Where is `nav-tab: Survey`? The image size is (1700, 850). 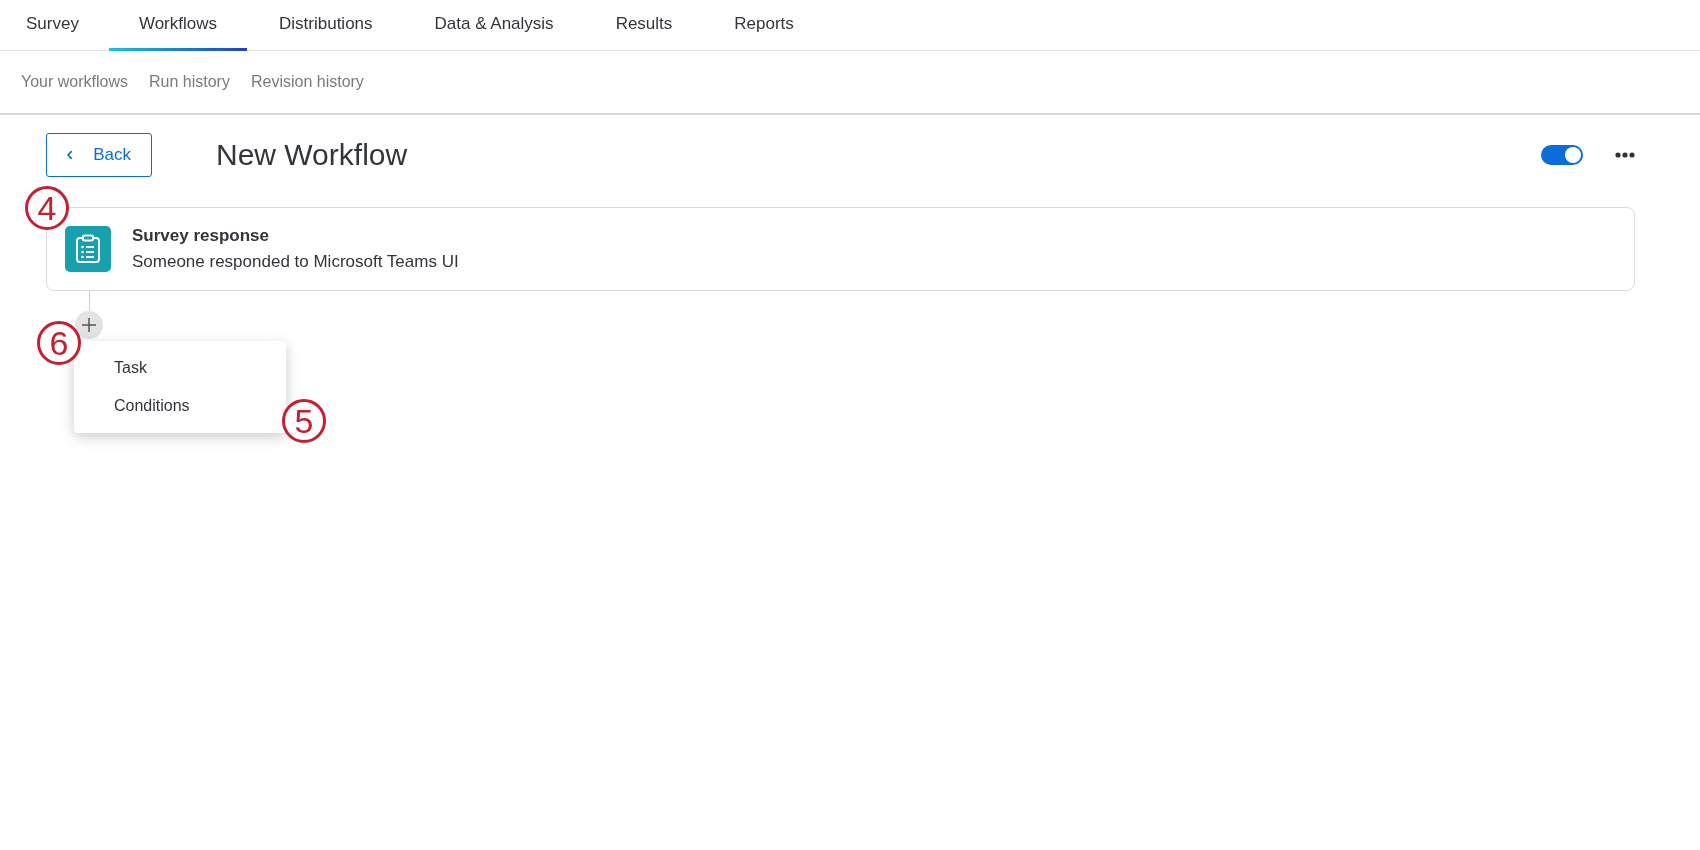
nav-tab: Survey is located at coordinates (53, 25).